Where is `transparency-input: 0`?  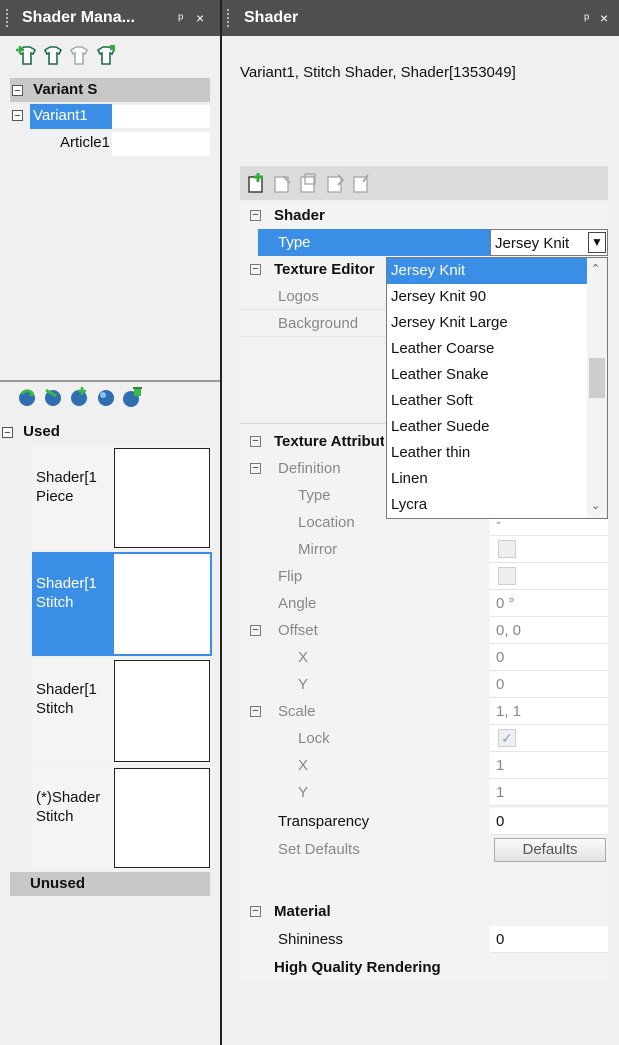
transparency-input: 0 is located at coordinates (549, 821).